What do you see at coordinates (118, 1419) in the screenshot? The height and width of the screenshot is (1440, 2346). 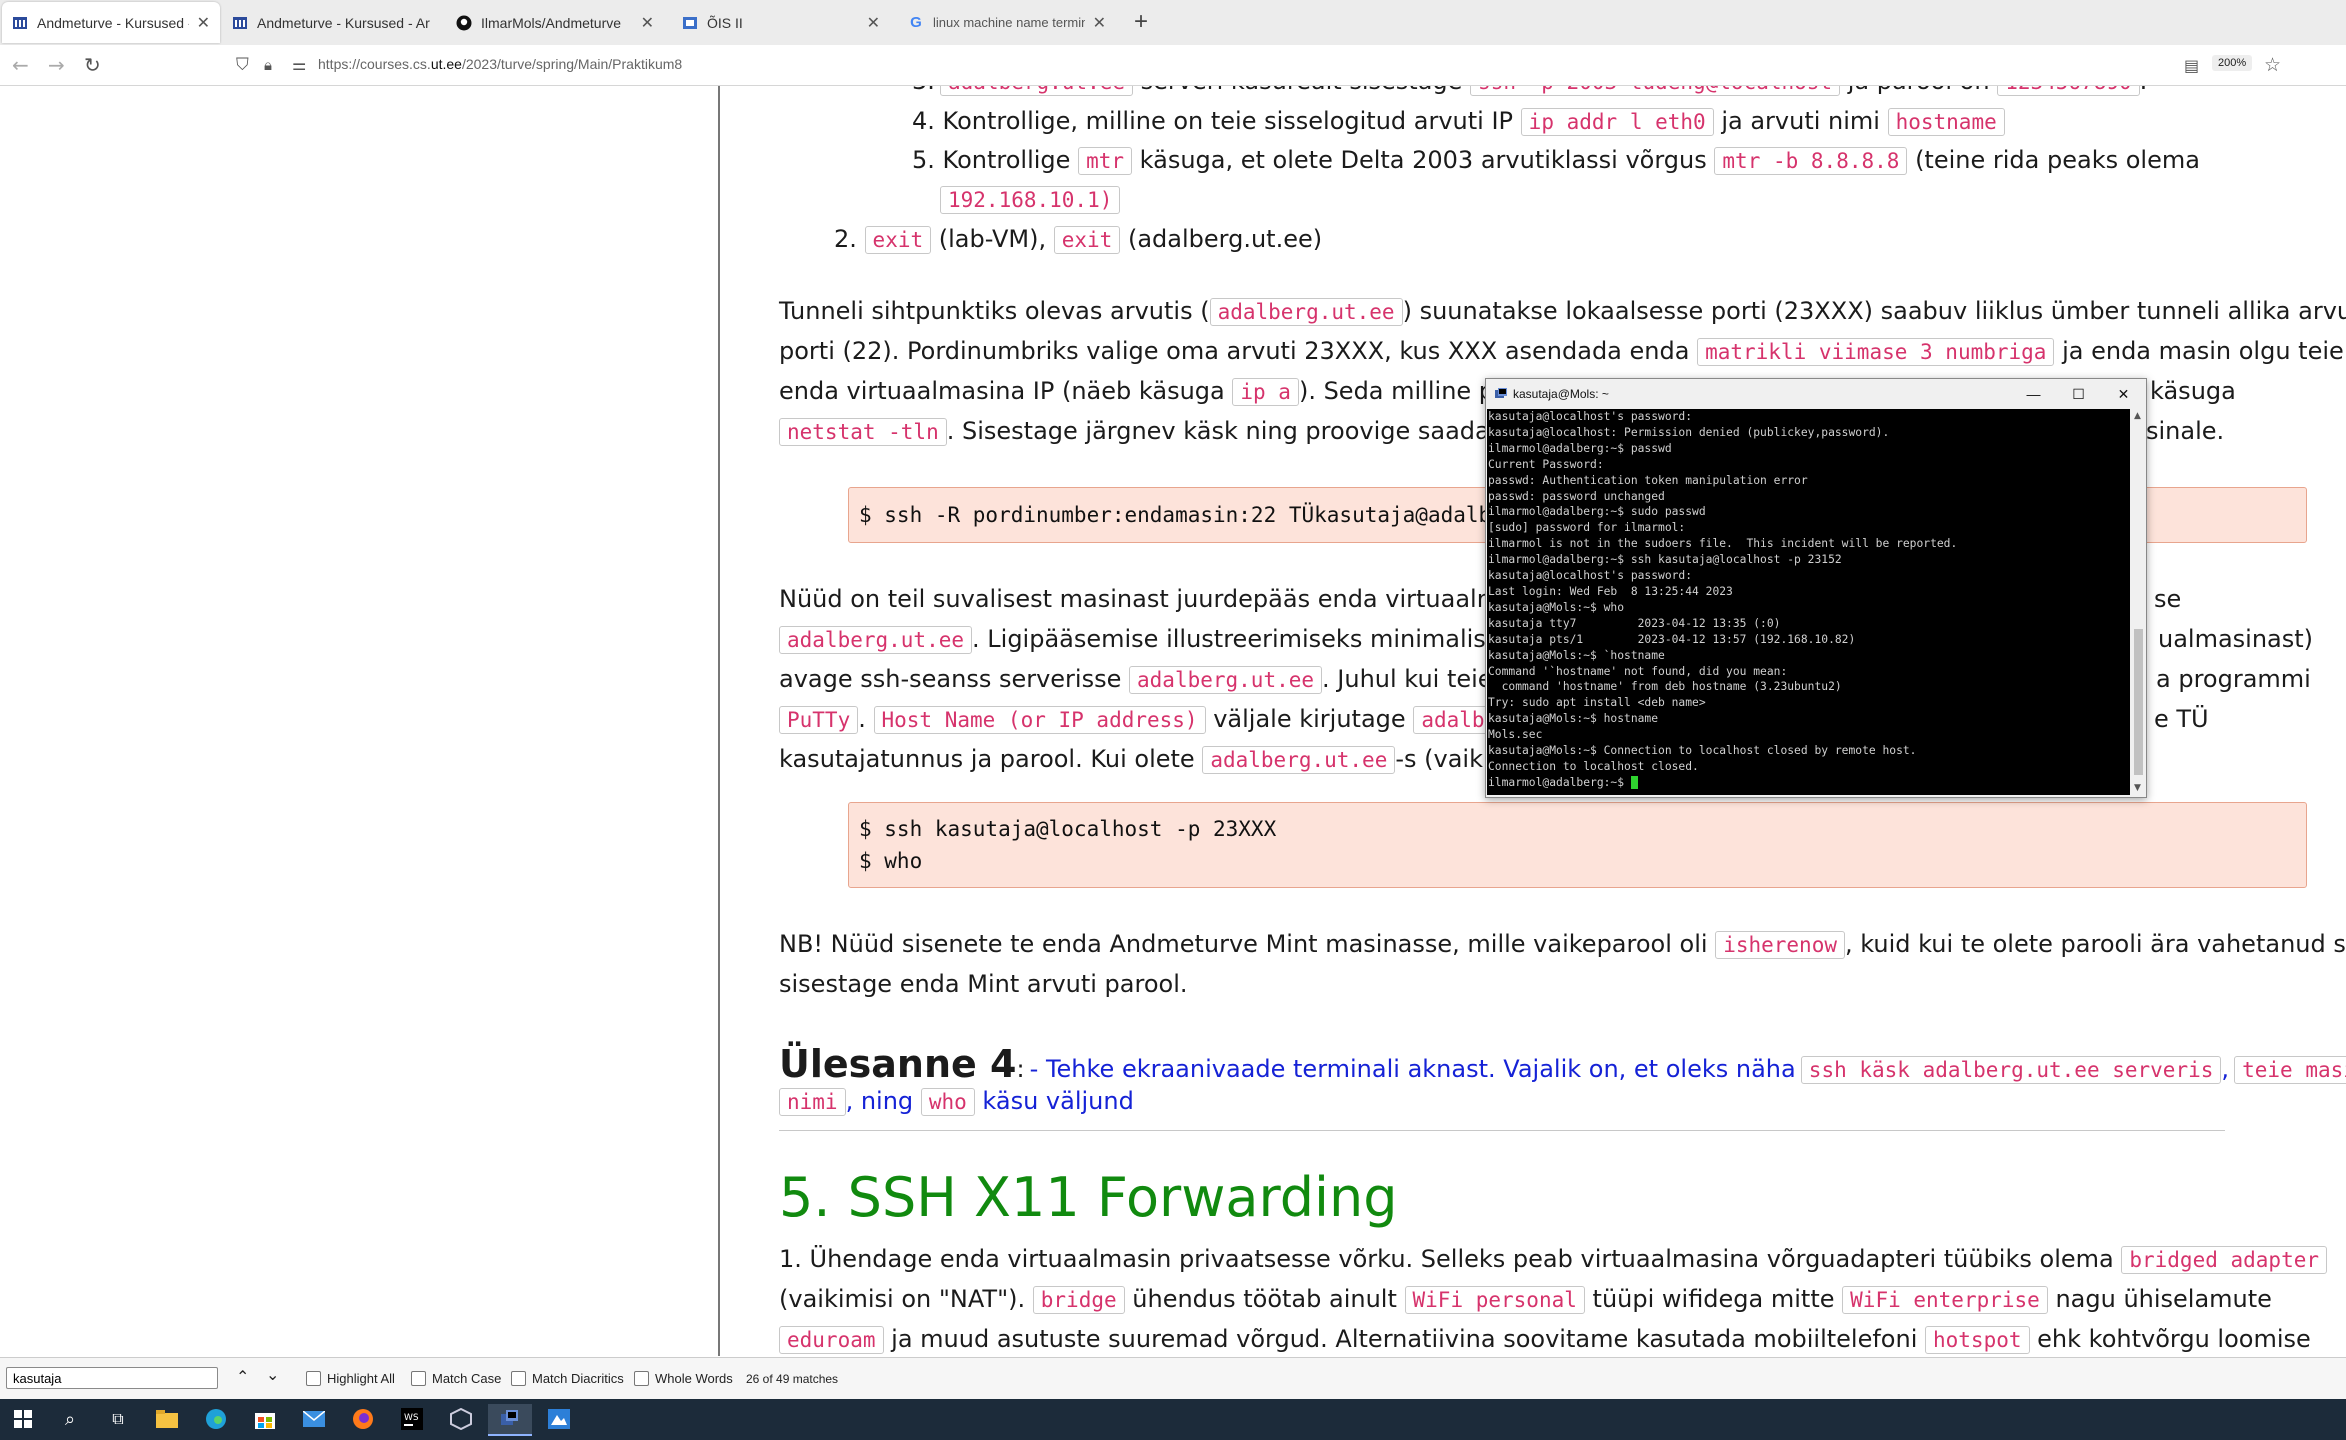 I see `task-view-icon: ⧉` at bounding box center [118, 1419].